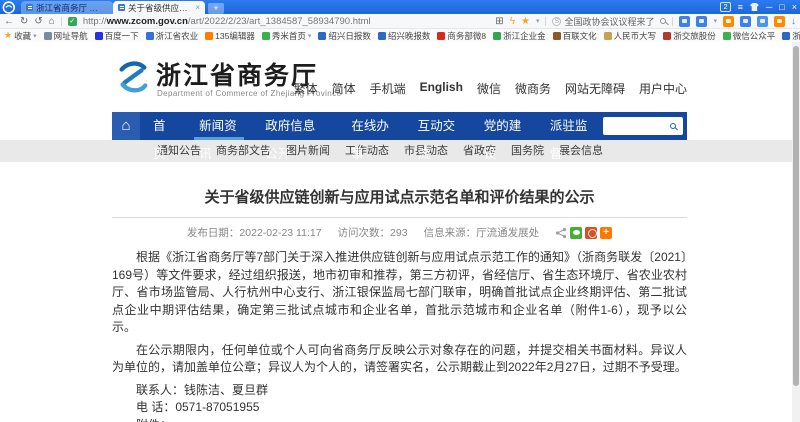  Describe the element at coordinates (791, 36) in the screenshot. I see `bookmark-item: 浙江省地方` at that location.